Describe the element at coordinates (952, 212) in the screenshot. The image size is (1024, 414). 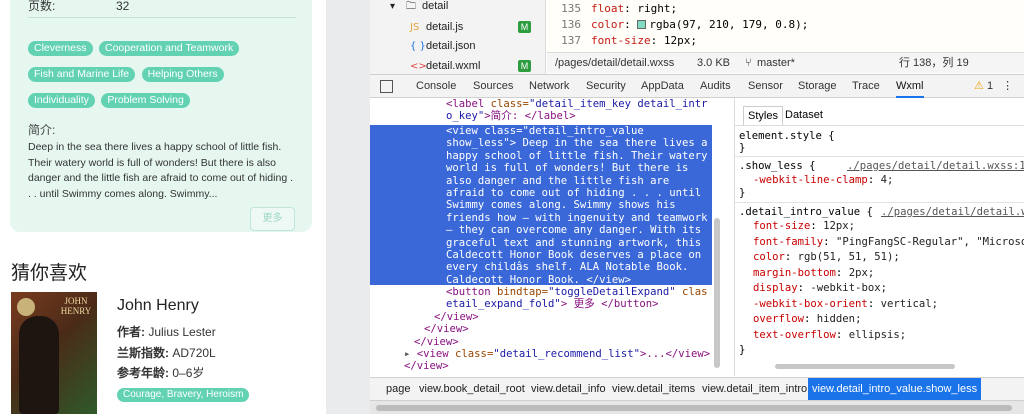
I see `rule-source-link: ./pages/detail/detail.wxss` at that location.